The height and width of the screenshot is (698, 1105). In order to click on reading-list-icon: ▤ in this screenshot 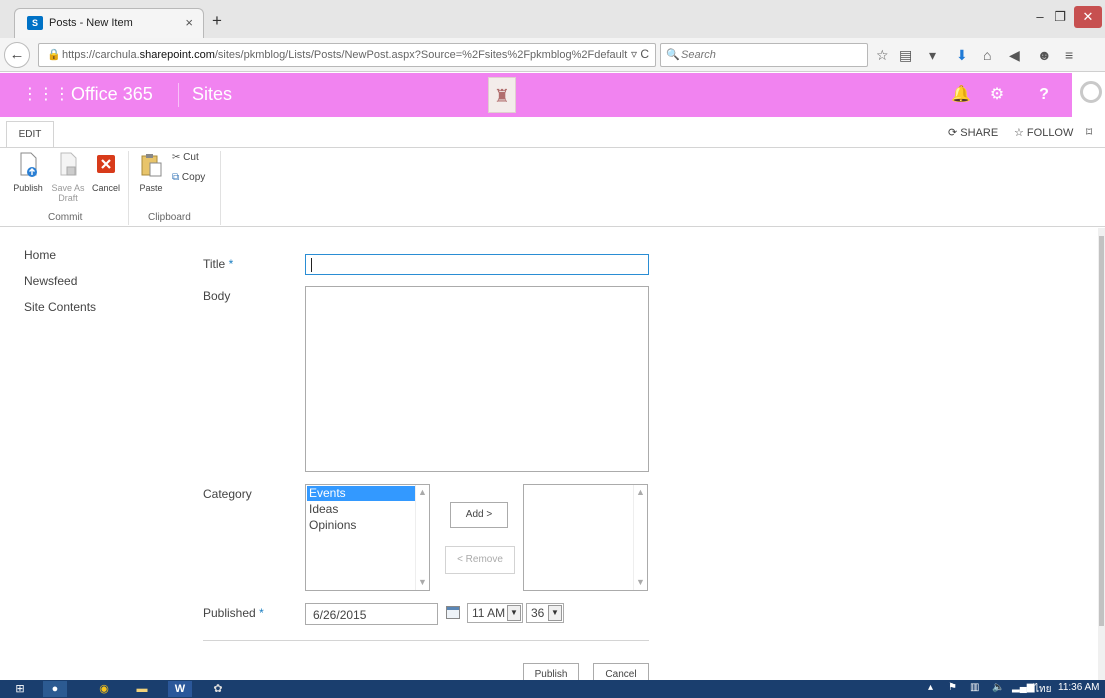, I will do `click(905, 55)`.